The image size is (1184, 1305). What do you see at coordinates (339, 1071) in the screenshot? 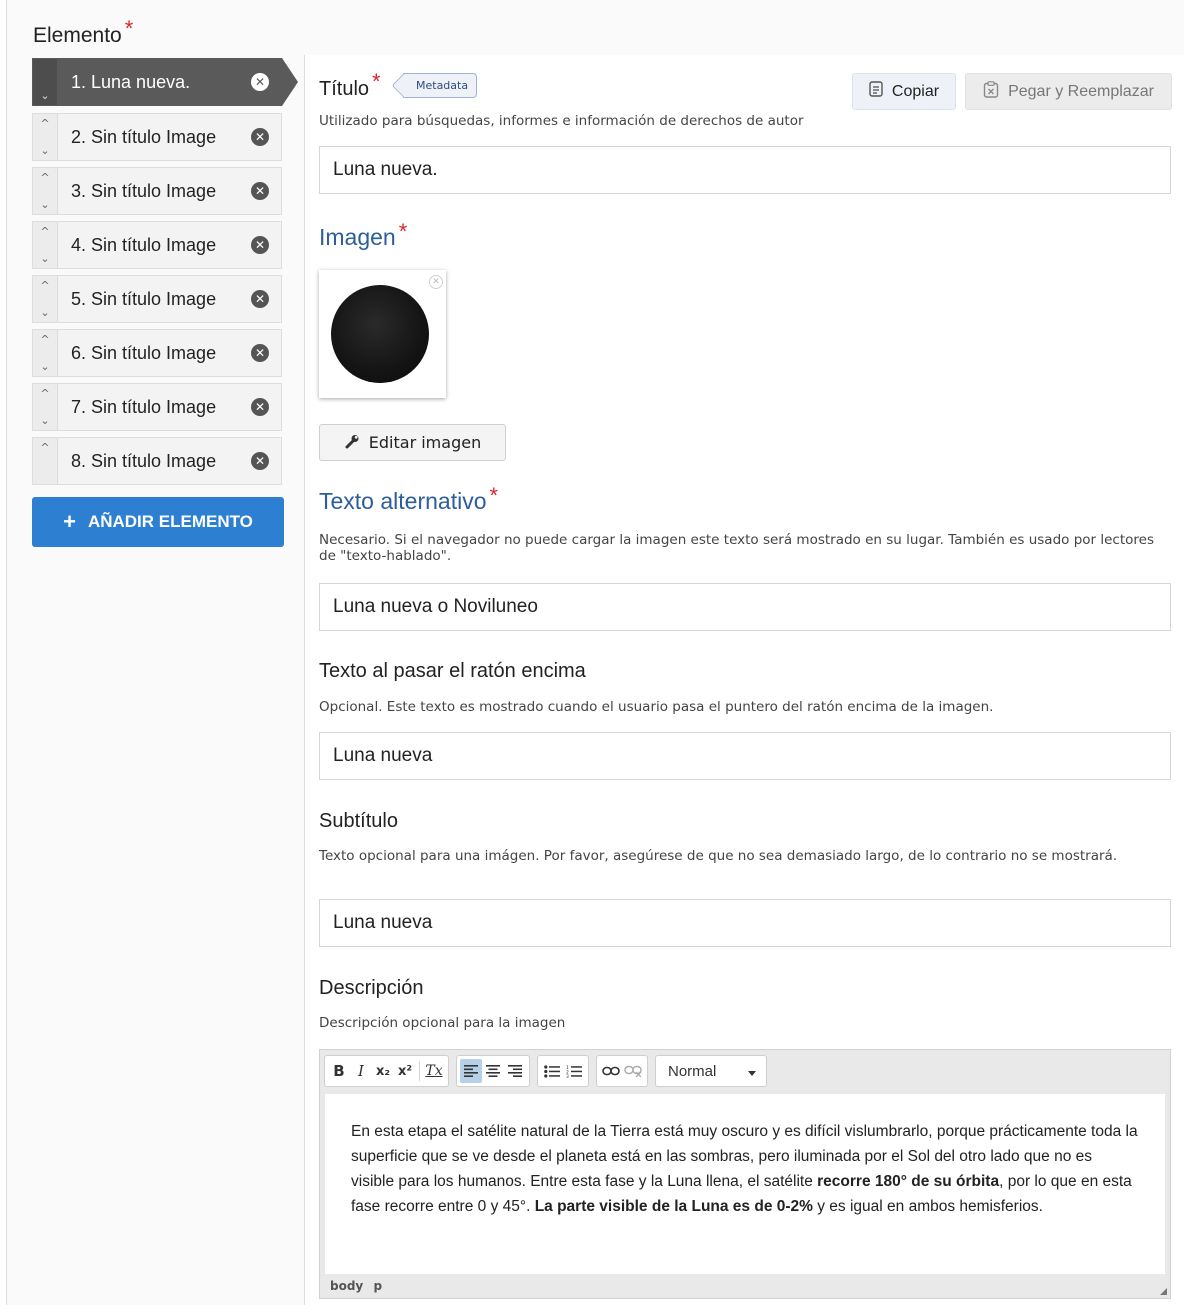
I see `bold-button: B` at bounding box center [339, 1071].